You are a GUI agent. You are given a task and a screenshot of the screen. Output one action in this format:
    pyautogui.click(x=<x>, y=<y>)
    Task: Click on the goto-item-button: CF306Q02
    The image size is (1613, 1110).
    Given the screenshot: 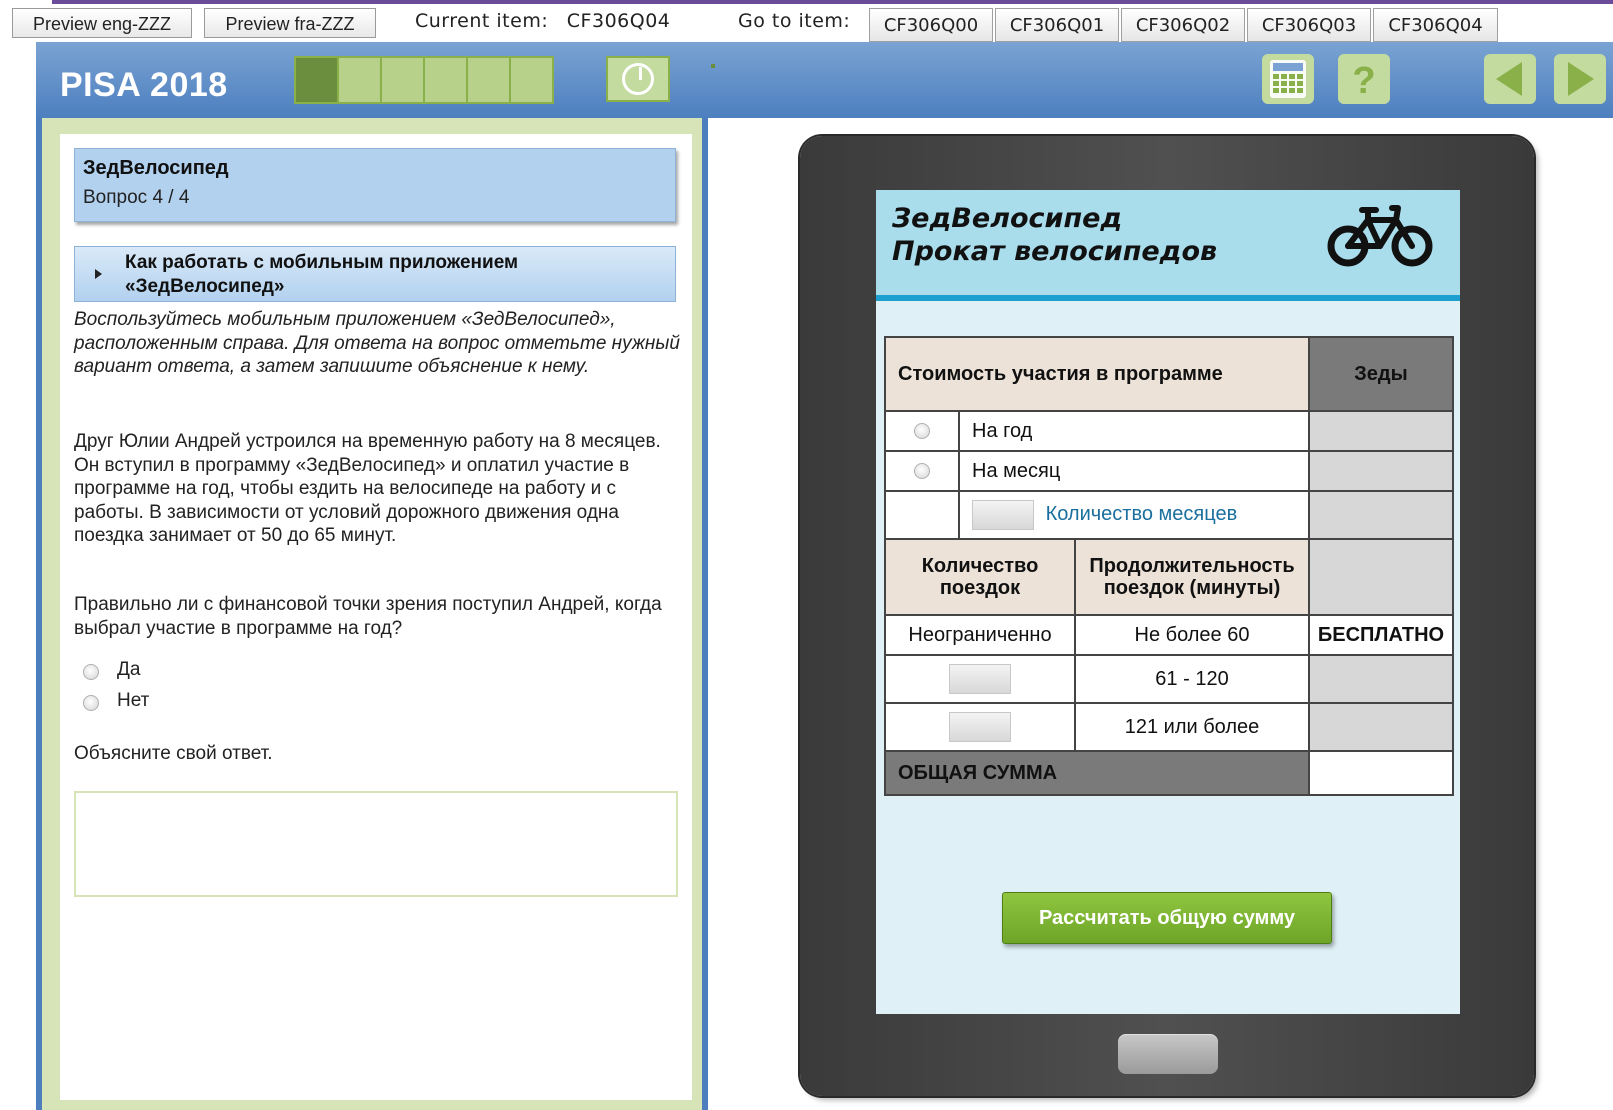 What is the action you would take?
    pyautogui.click(x=1183, y=25)
    